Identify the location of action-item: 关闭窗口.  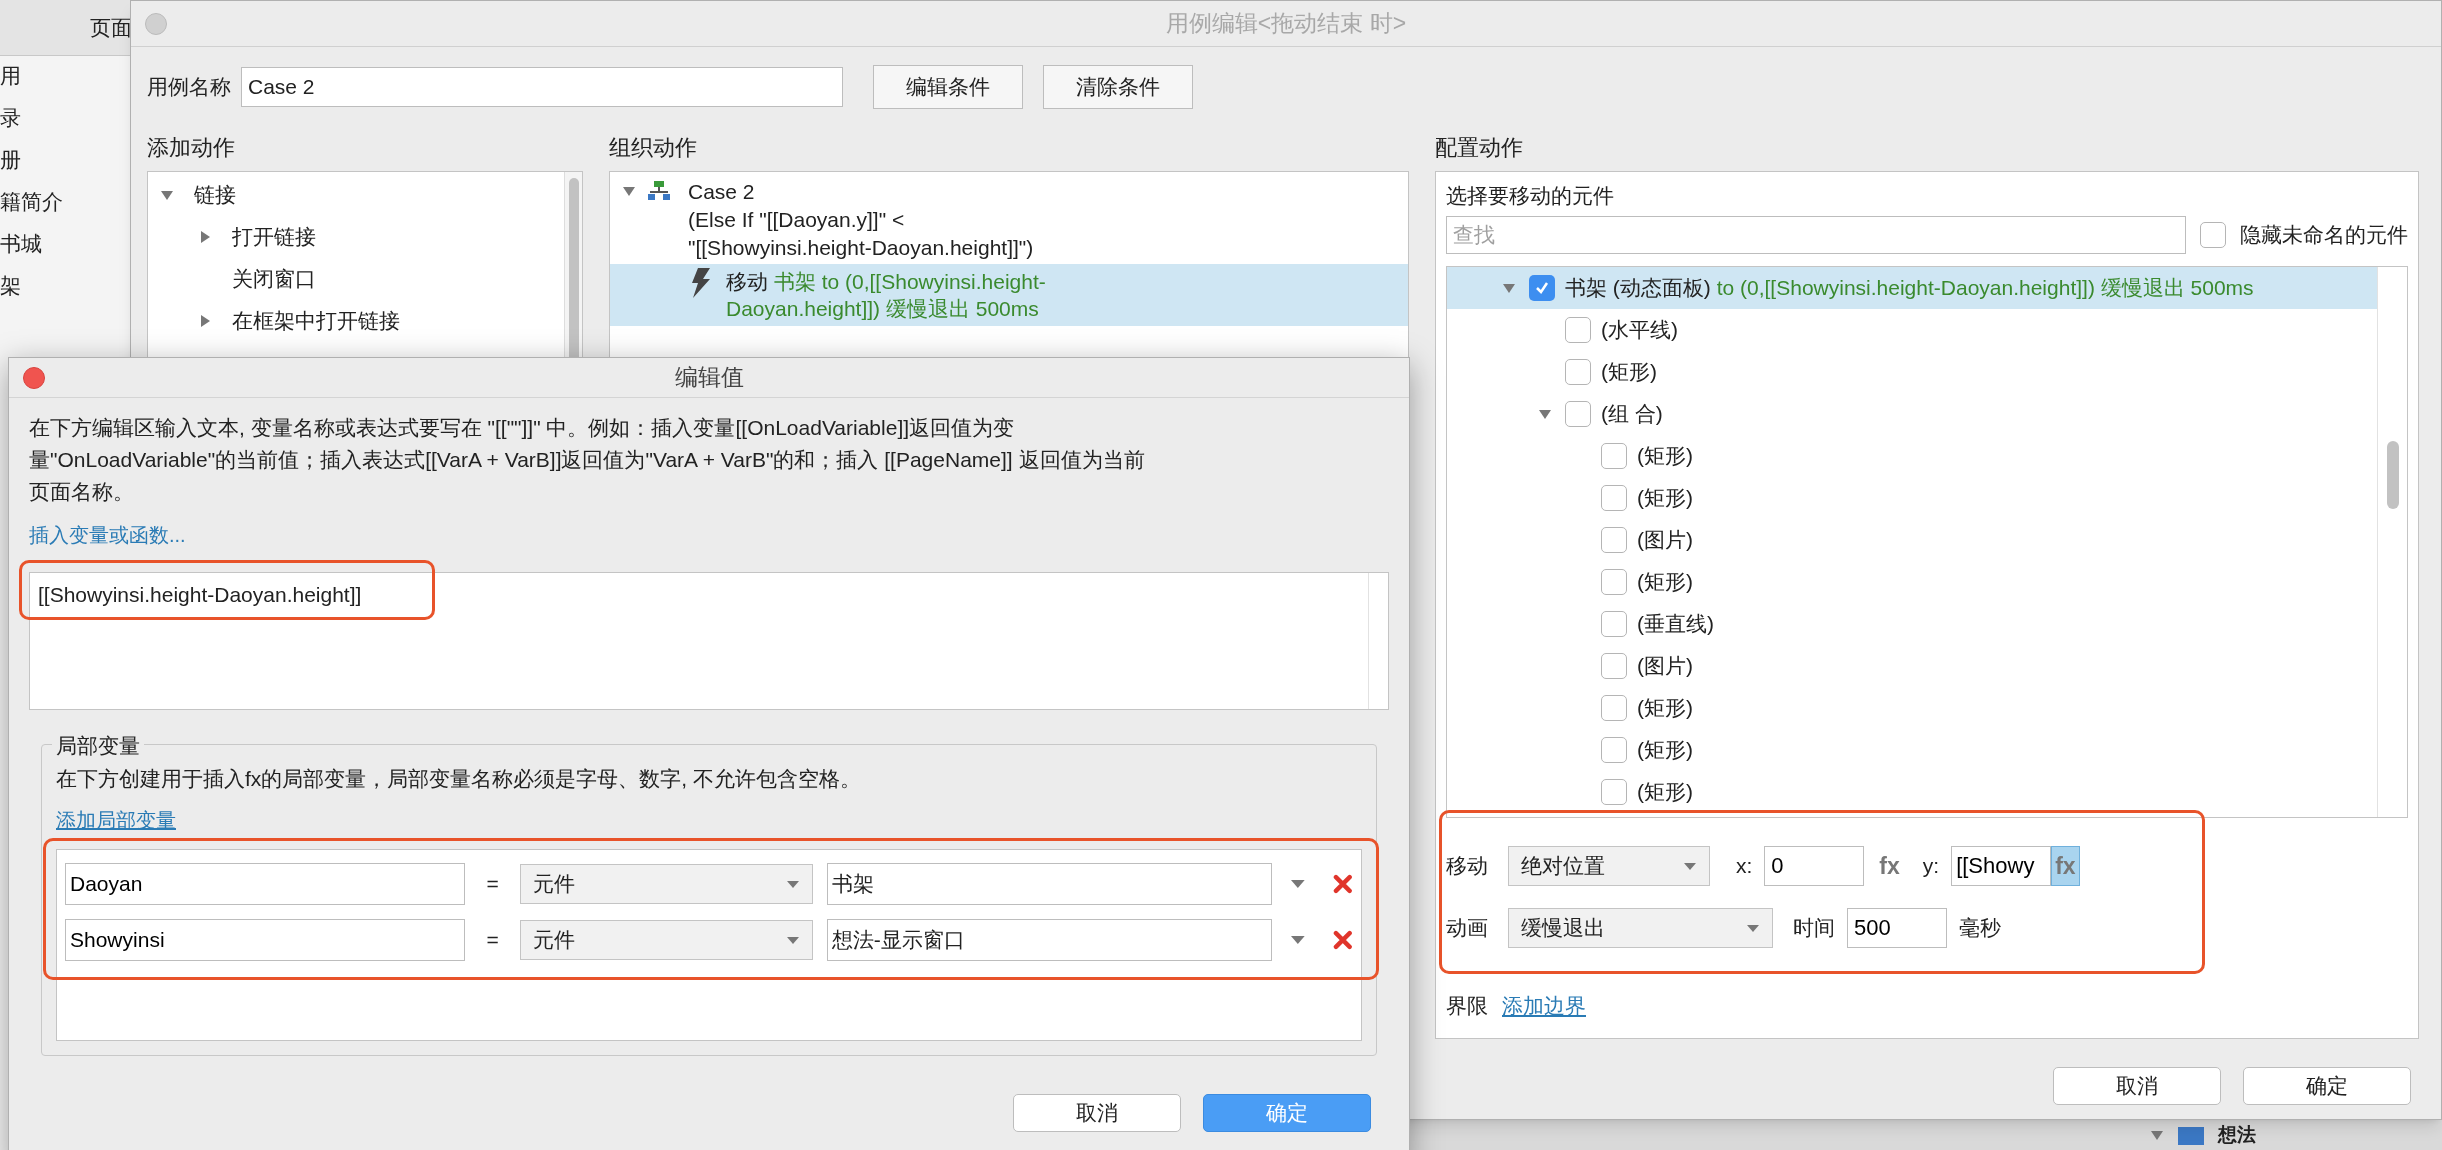
(274, 279).